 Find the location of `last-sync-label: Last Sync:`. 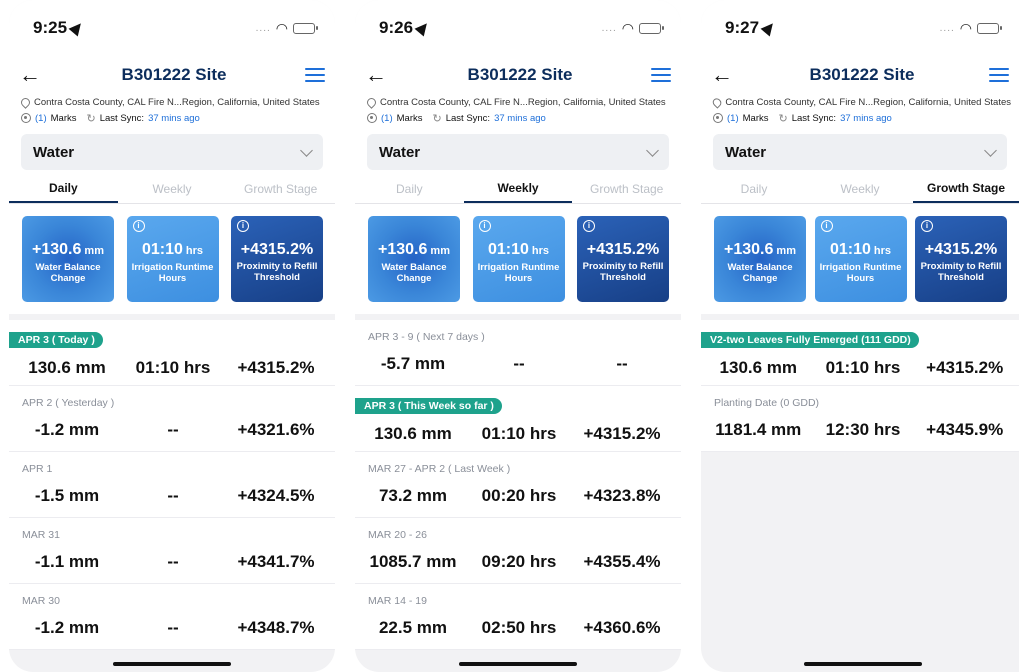

last-sync-label: Last Sync: is located at coordinates (814, 118).